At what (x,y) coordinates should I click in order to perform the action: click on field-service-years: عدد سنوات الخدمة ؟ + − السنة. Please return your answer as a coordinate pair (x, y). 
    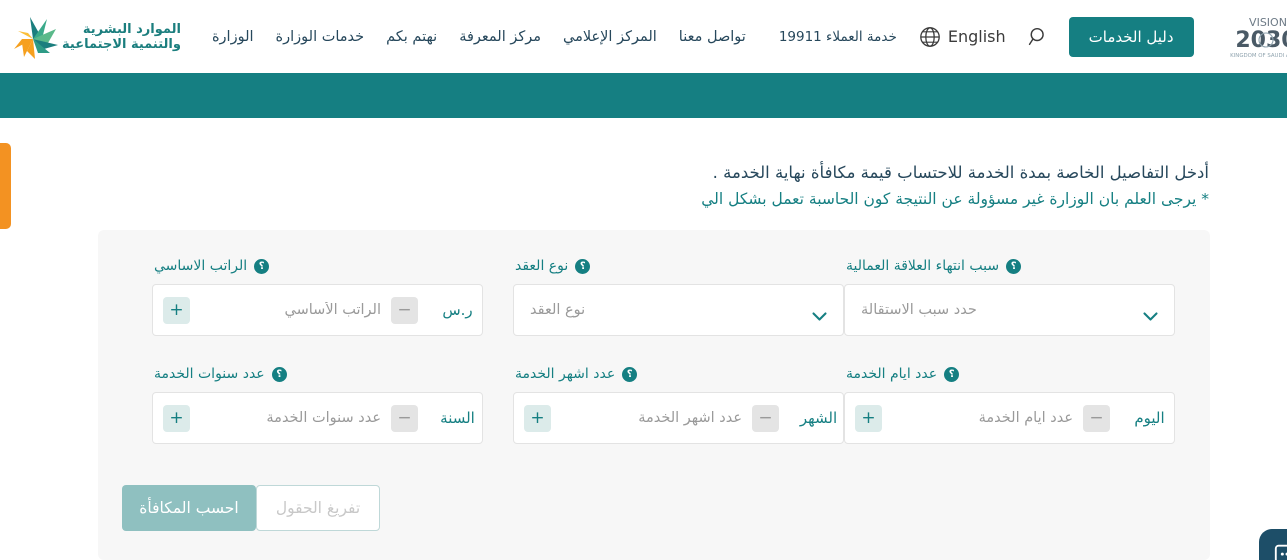
    Looking at the image, I should click on (317, 405).